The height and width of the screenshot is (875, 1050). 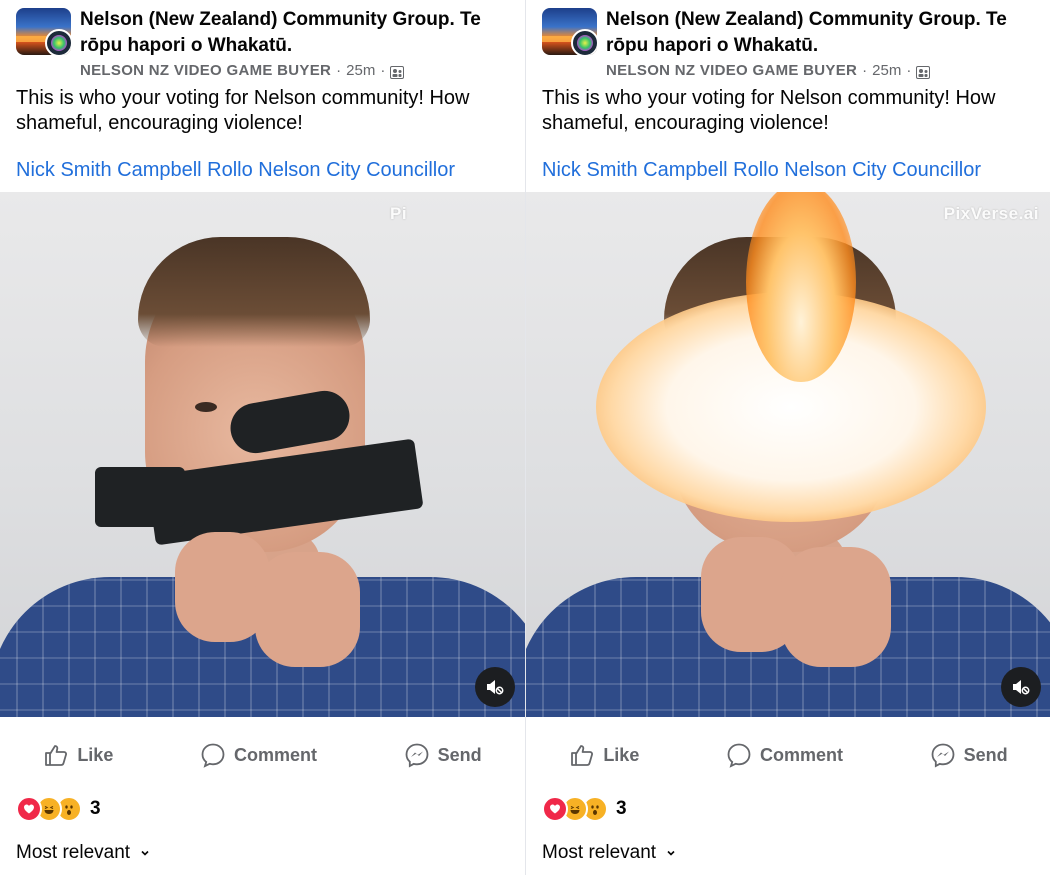 What do you see at coordinates (399, 213) in the screenshot?
I see `video-watermark: Pi` at bounding box center [399, 213].